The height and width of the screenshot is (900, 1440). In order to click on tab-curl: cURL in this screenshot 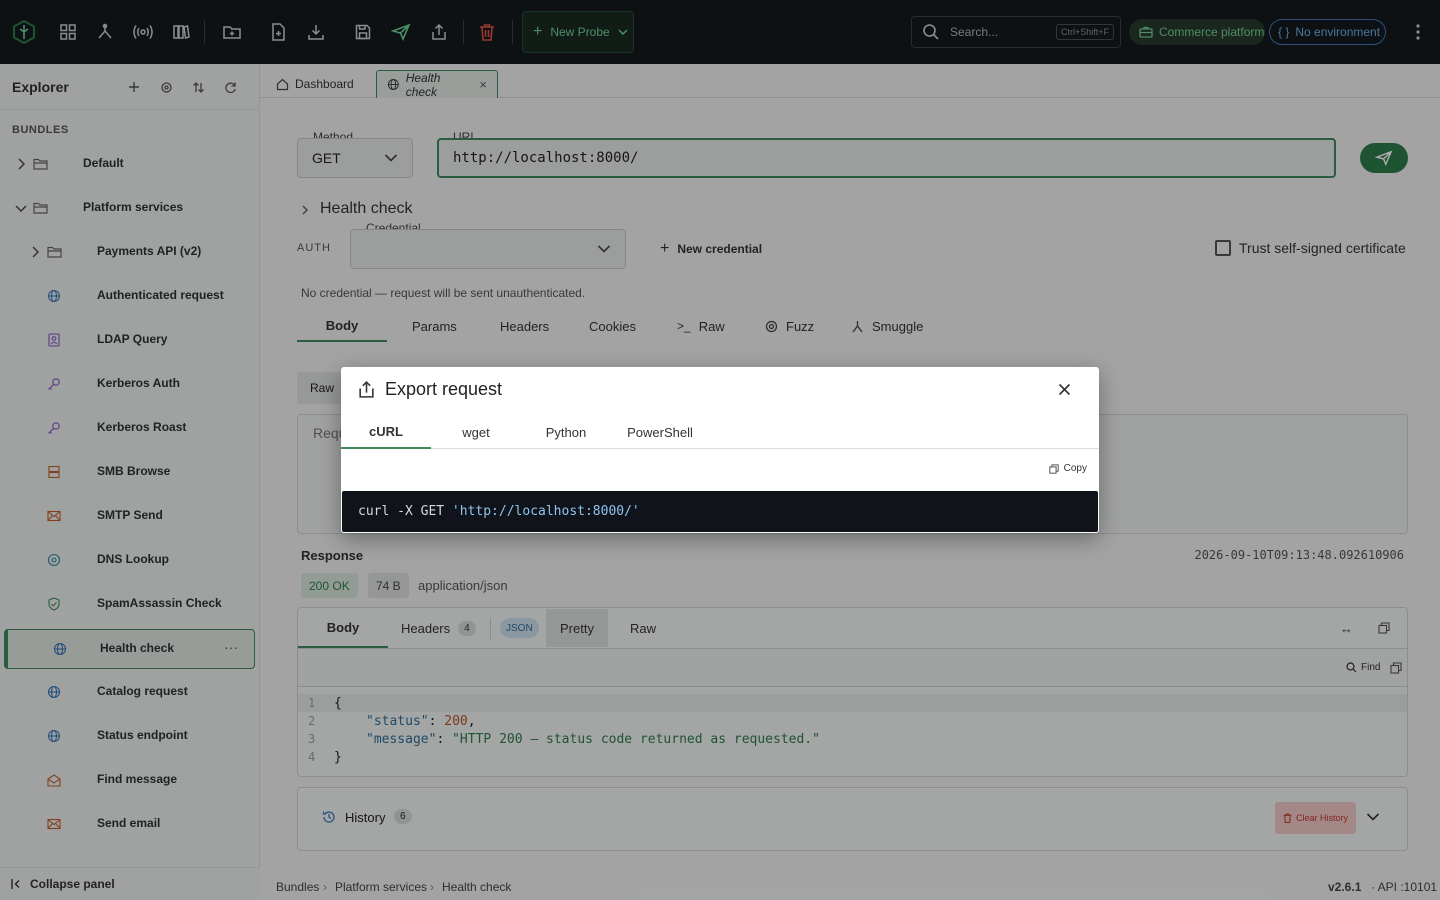, I will do `click(386, 432)`.